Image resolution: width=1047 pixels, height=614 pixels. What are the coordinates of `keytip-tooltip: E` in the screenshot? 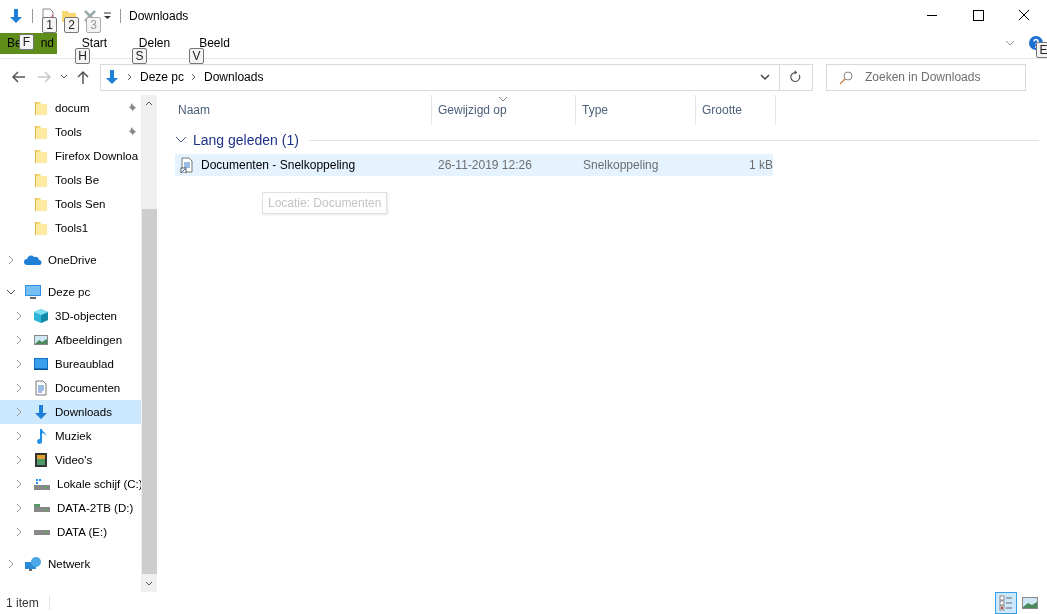 It's located at (1041, 50).